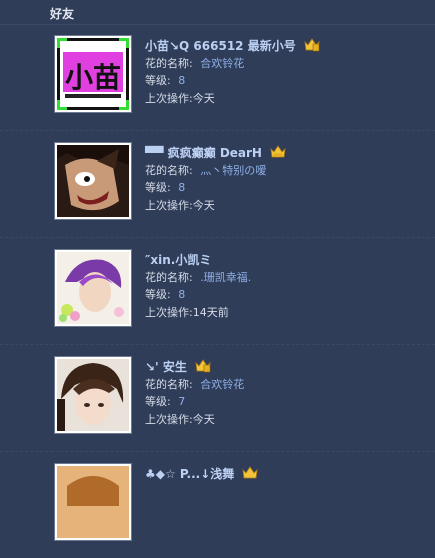 The height and width of the screenshot is (558, 435). I want to click on flower-name-value: 灬丶特别の嗳, so click(233, 170).